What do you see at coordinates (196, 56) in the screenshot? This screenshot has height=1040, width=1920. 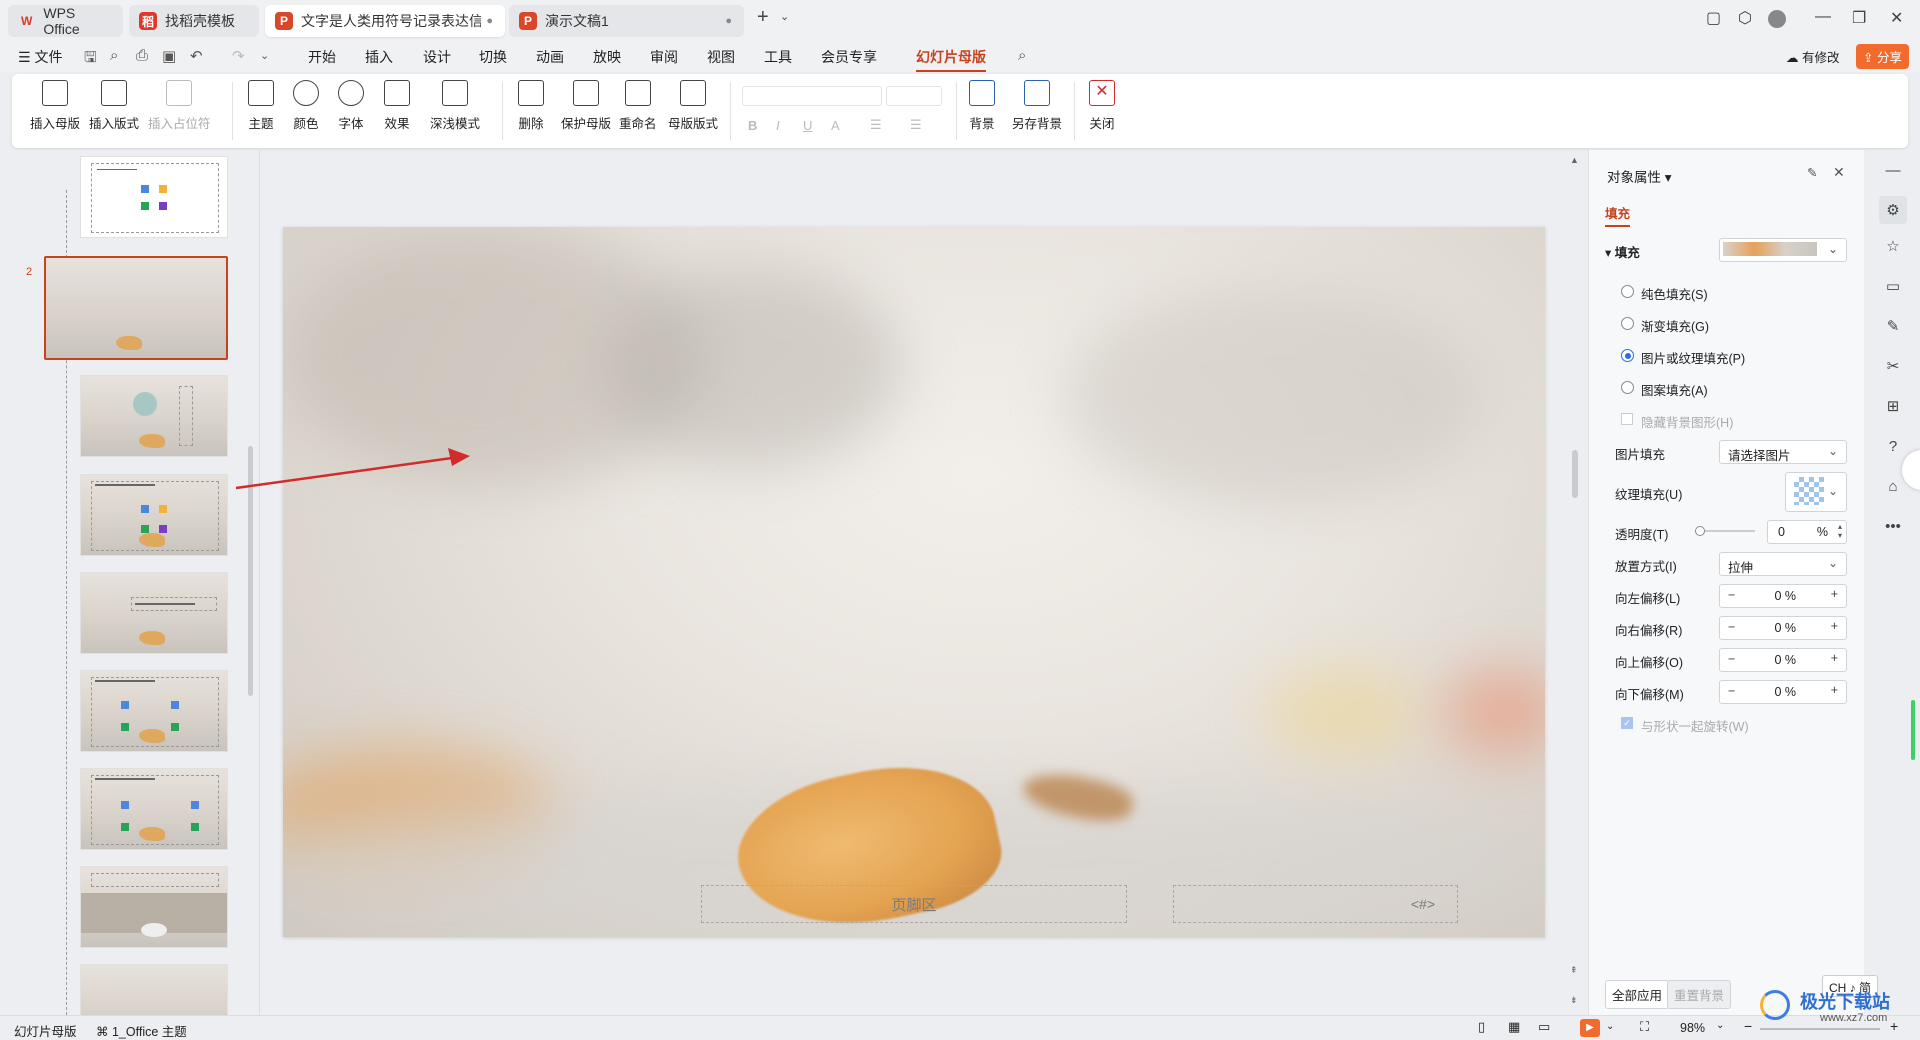 I see `undo-icon: ↶` at bounding box center [196, 56].